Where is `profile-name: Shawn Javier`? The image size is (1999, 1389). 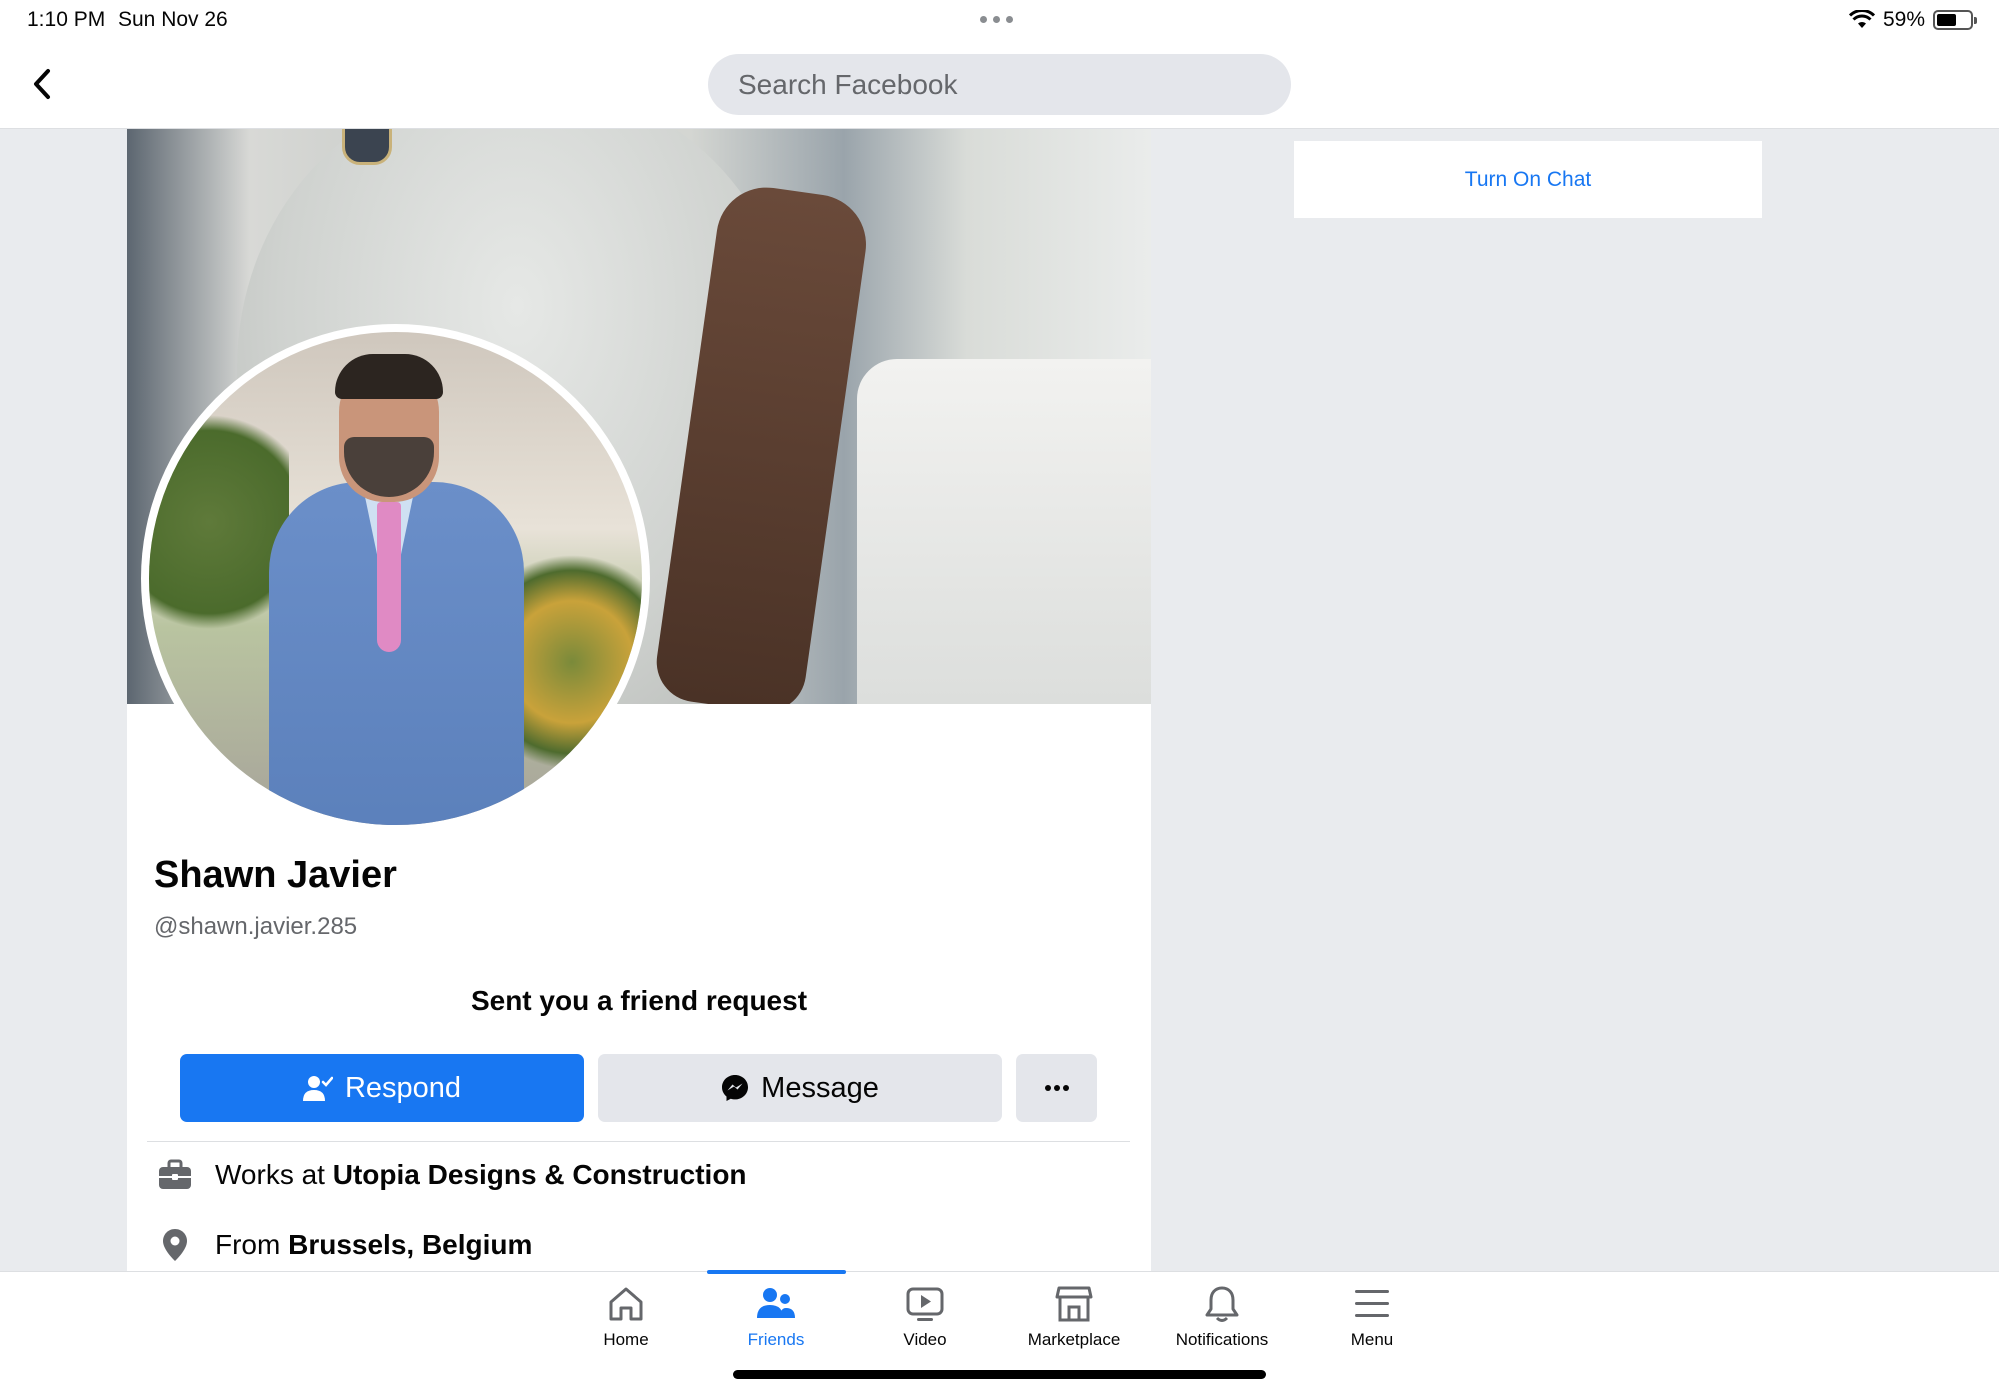 profile-name: Shawn Javier is located at coordinates (275, 875).